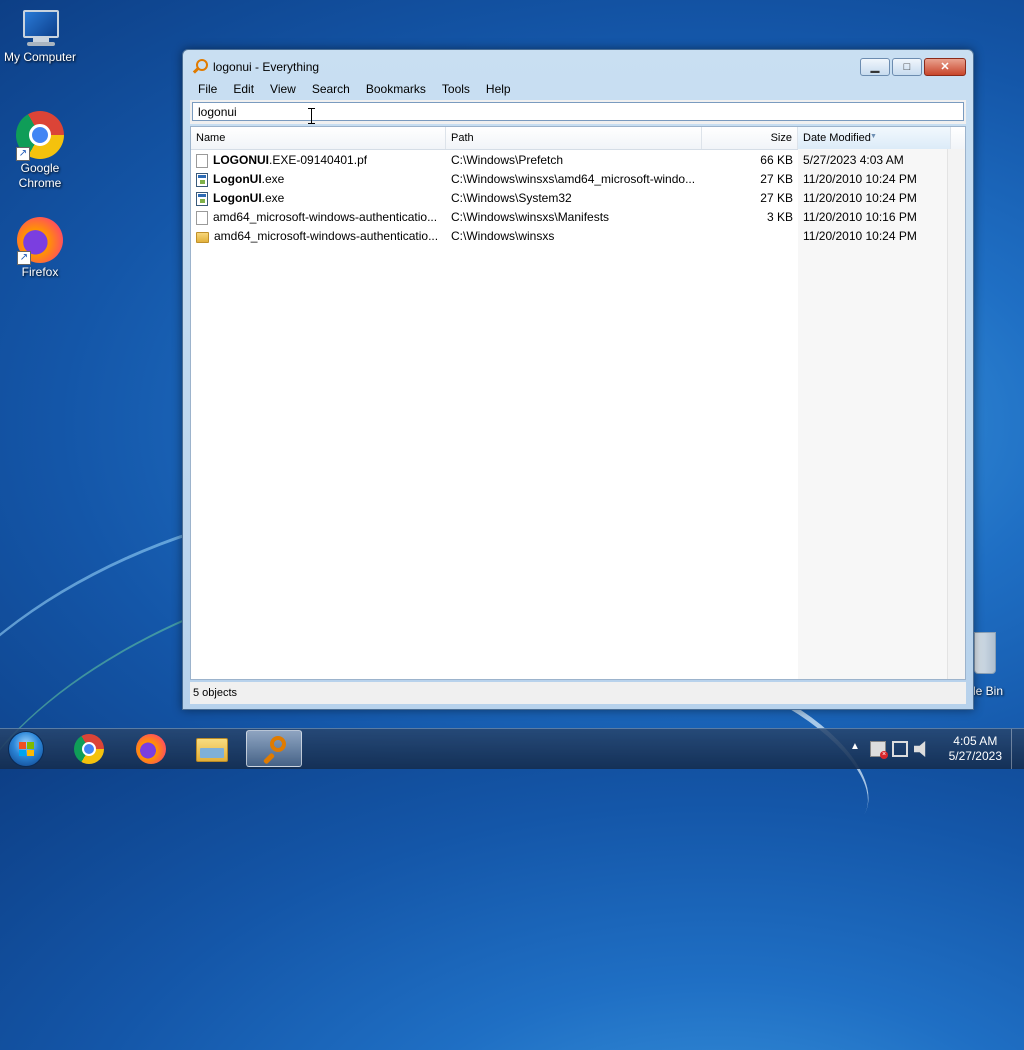  I want to click on column-header-size: Size, so click(750, 138).